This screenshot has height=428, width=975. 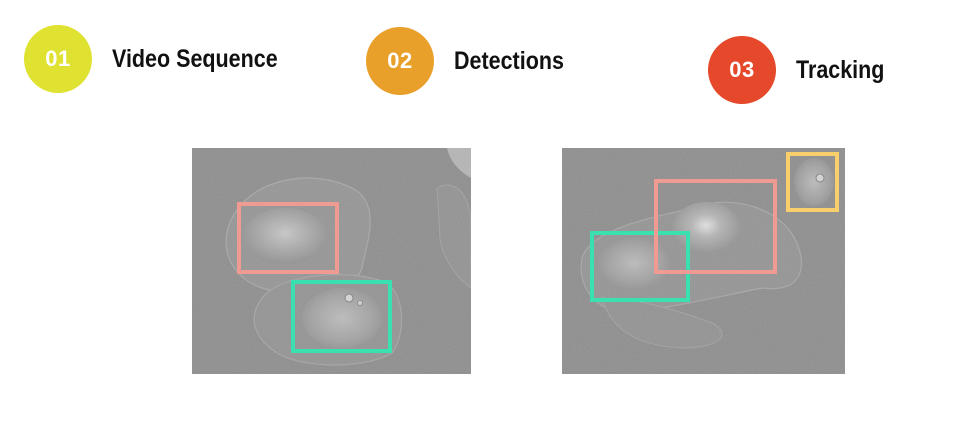 What do you see at coordinates (840, 69) in the screenshot?
I see `step-label: Tracking` at bounding box center [840, 69].